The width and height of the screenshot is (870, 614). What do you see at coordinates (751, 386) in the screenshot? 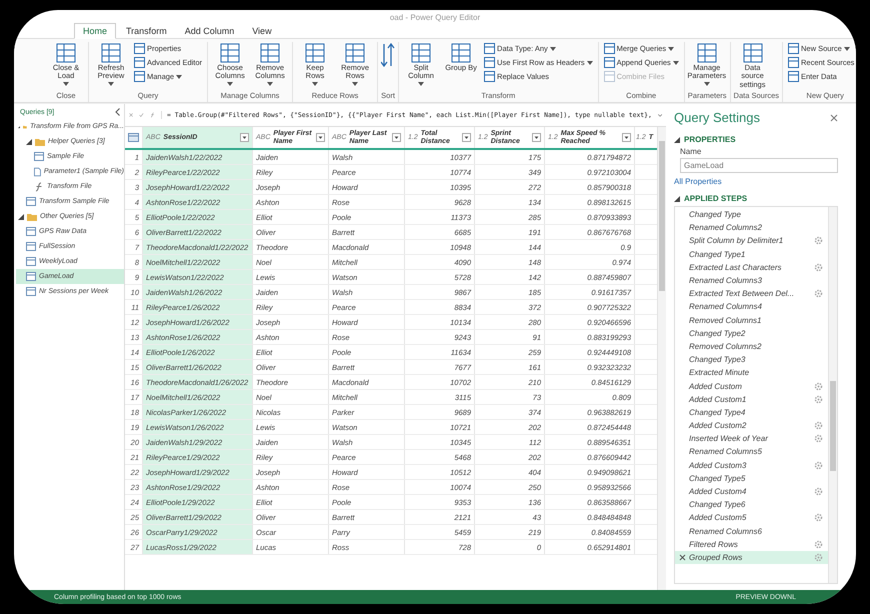
I see `applied-step: Added Custom` at bounding box center [751, 386].